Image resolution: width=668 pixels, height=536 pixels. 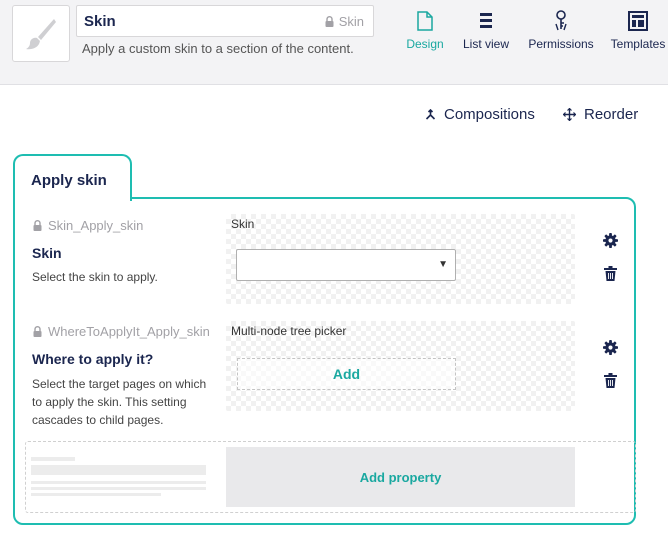 I want to click on keys-icon, so click(x=561, y=20).